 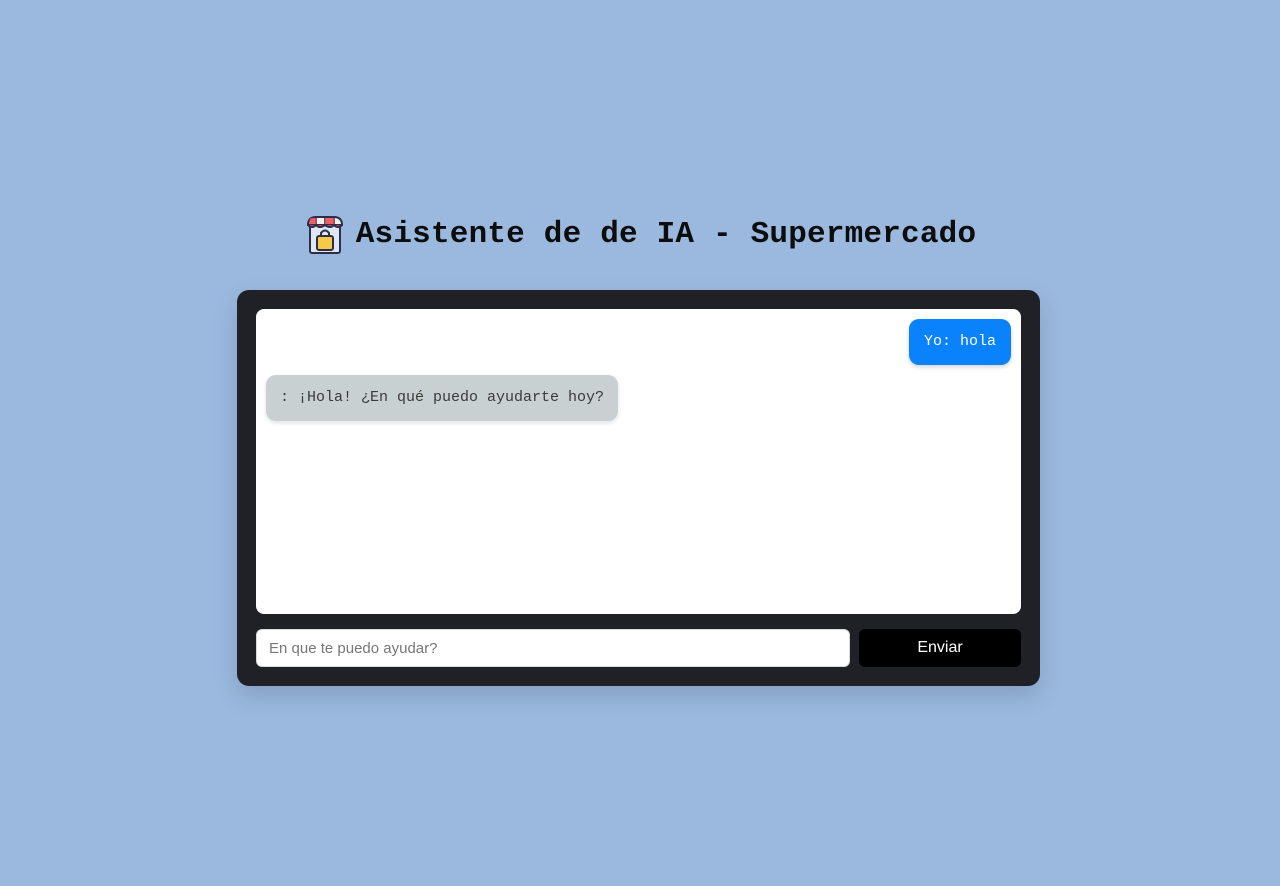 What do you see at coordinates (940, 648) in the screenshot?
I see `send-button: Enviar` at bounding box center [940, 648].